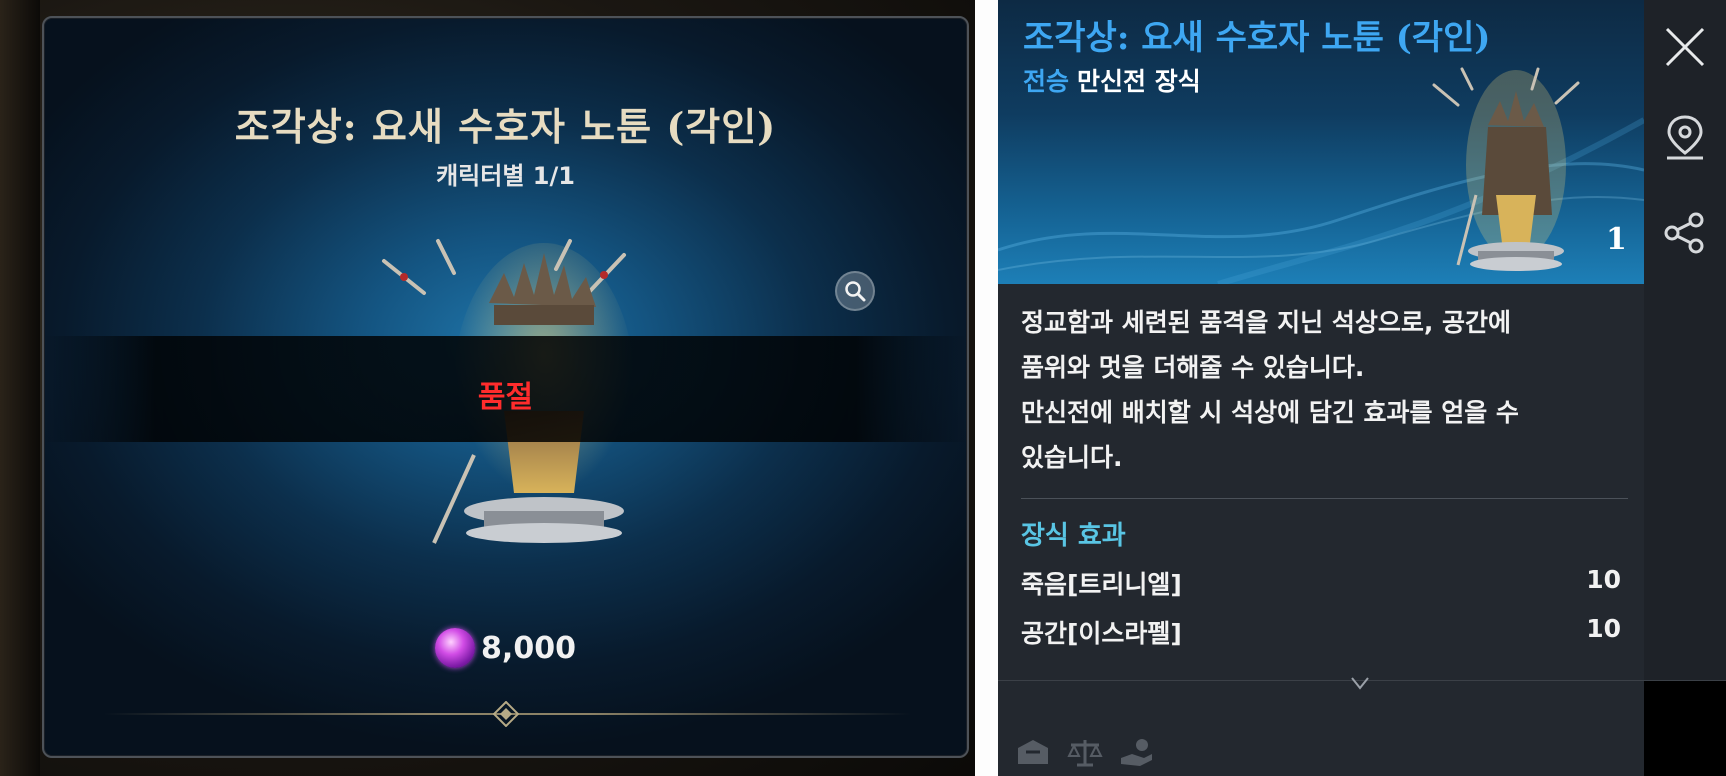 The width and height of the screenshot is (1726, 776). What do you see at coordinates (505, 126) in the screenshot?
I see `item-title: 조각상: 요새 수호자 노툰 (각인)` at bounding box center [505, 126].